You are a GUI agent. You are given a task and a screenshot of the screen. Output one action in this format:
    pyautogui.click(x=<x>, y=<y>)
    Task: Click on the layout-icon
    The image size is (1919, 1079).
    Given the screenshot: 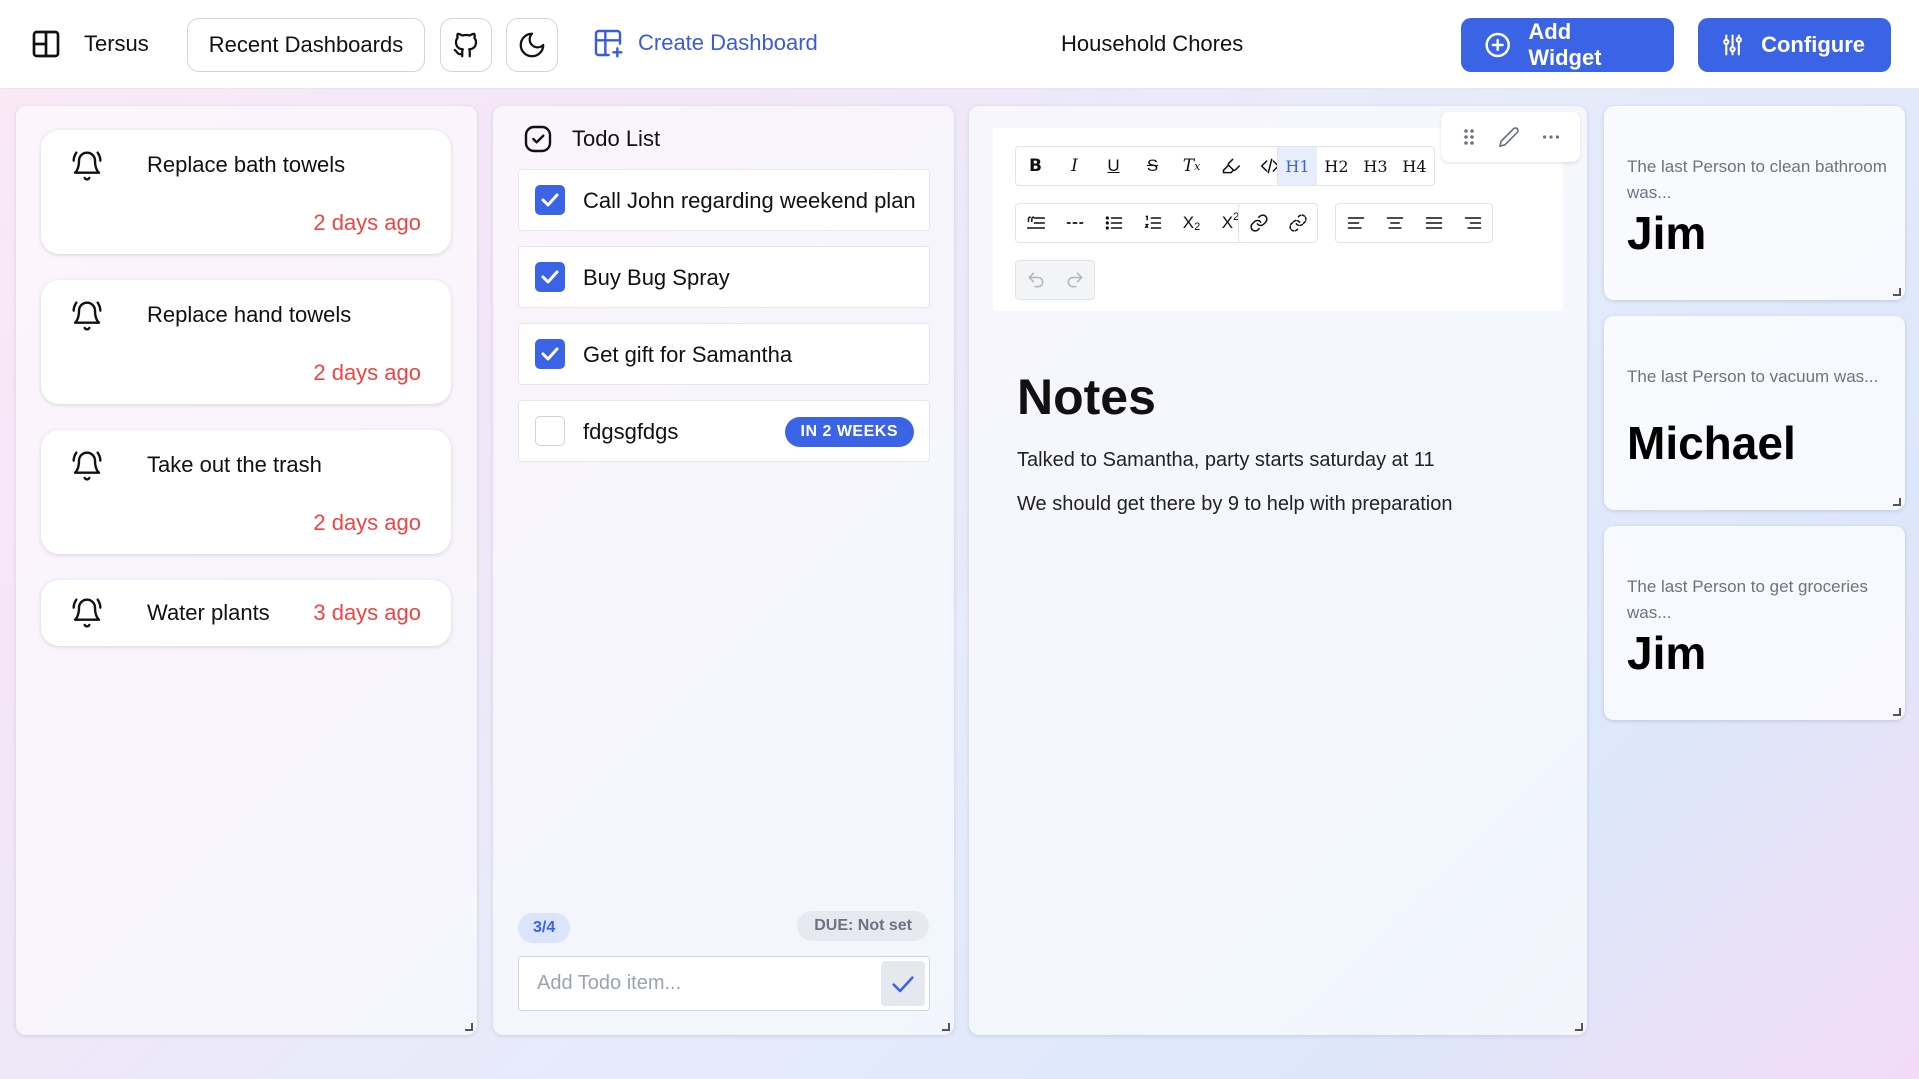 What is the action you would take?
    pyautogui.click(x=46, y=44)
    